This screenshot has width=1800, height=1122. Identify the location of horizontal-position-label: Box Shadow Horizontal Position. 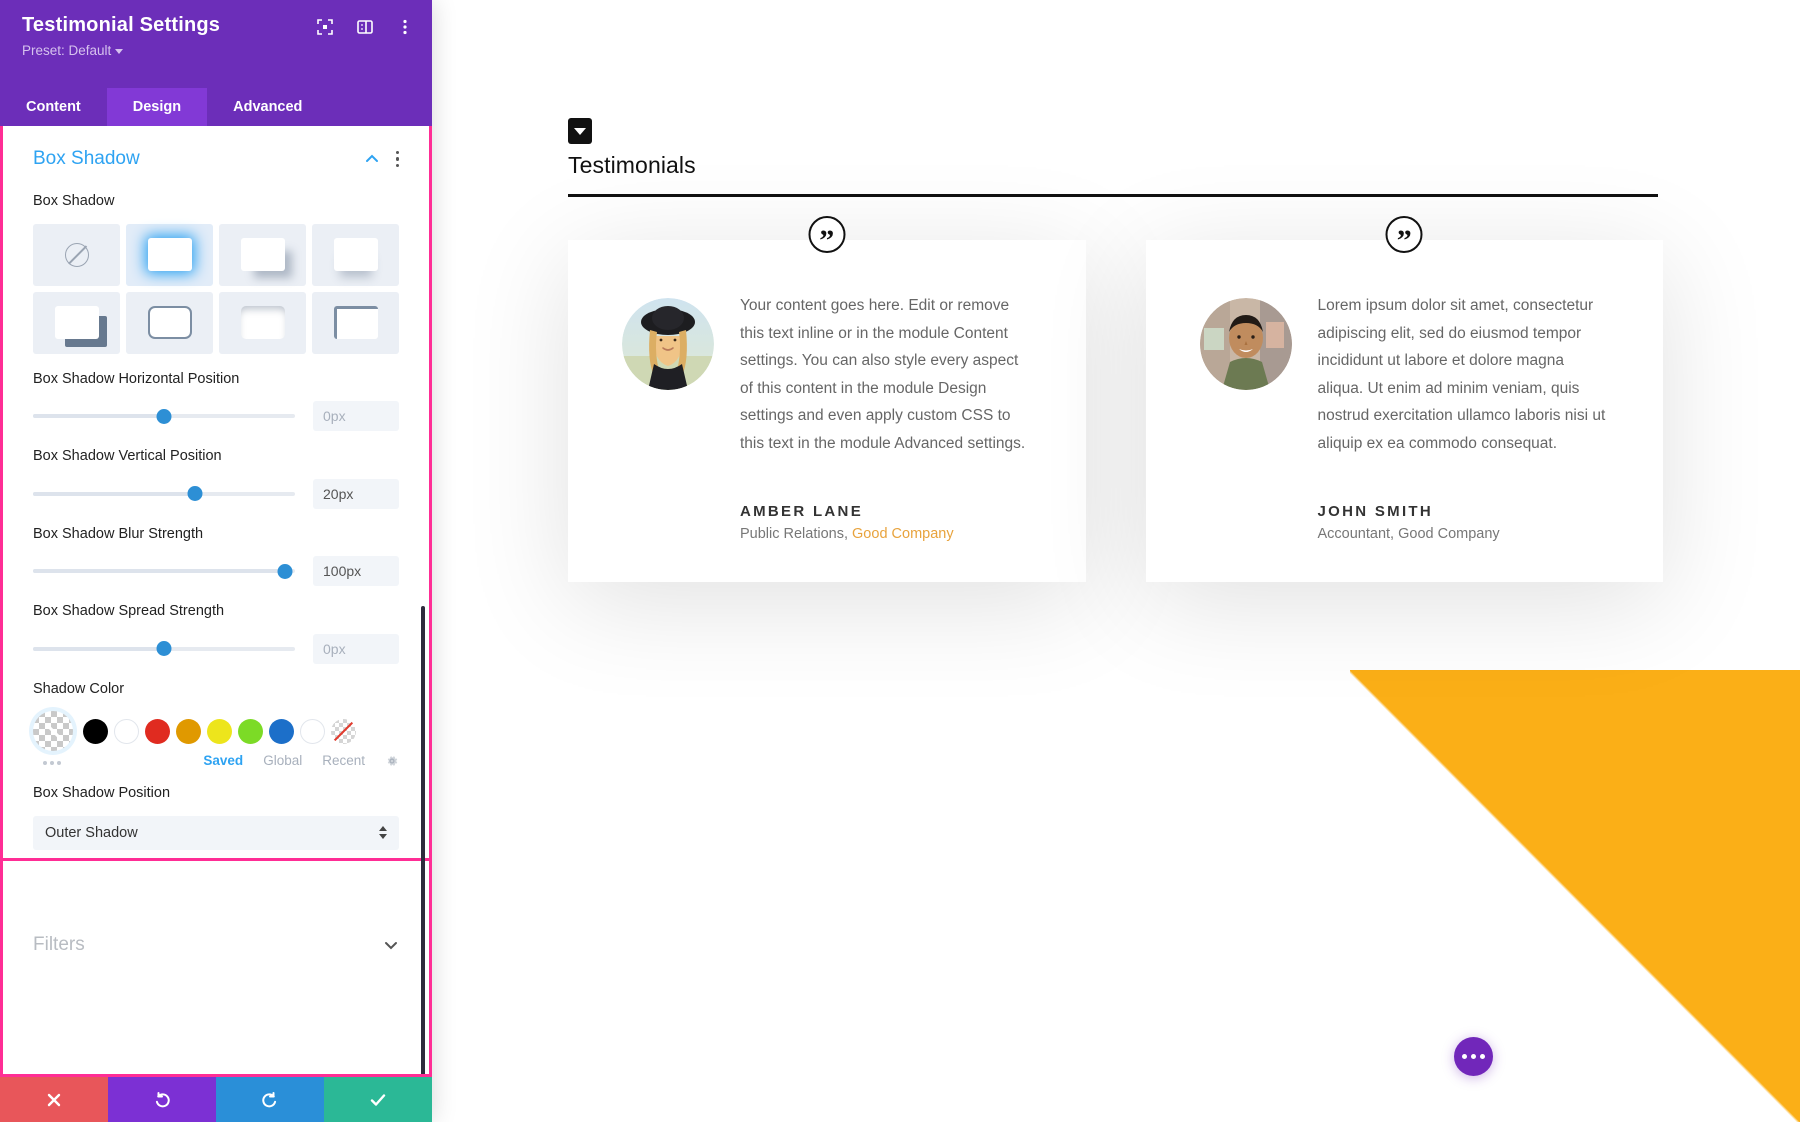
(136, 378).